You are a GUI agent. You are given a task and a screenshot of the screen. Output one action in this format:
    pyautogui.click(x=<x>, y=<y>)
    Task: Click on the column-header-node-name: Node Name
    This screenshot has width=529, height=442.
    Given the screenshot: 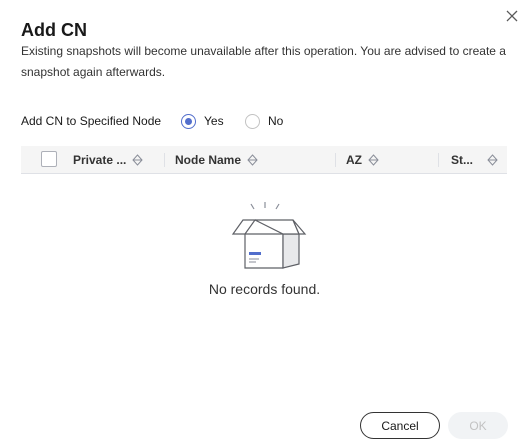 What is the action you would take?
    pyautogui.click(x=216, y=159)
    